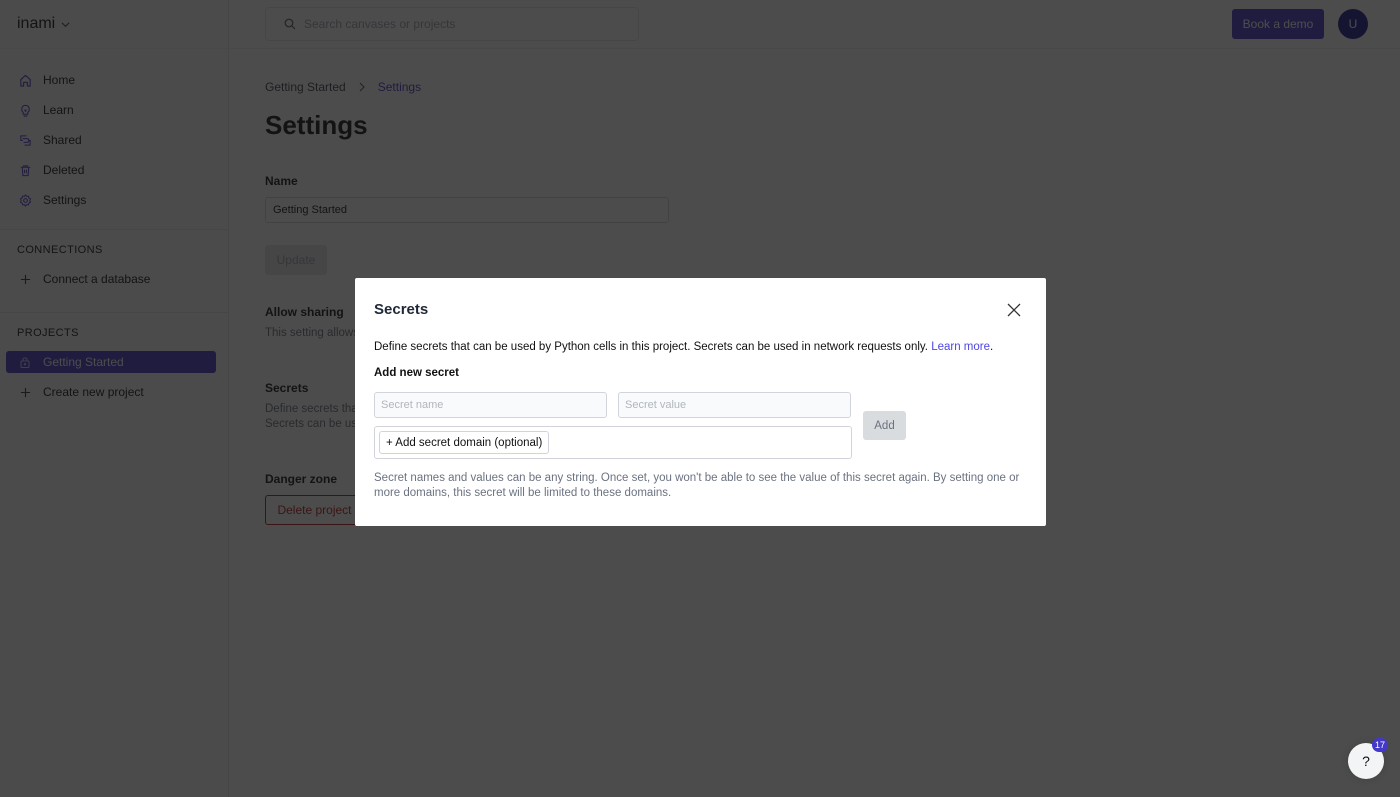 The width and height of the screenshot is (1400, 797). What do you see at coordinates (884, 425) in the screenshot?
I see `add-secret-button: Add` at bounding box center [884, 425].